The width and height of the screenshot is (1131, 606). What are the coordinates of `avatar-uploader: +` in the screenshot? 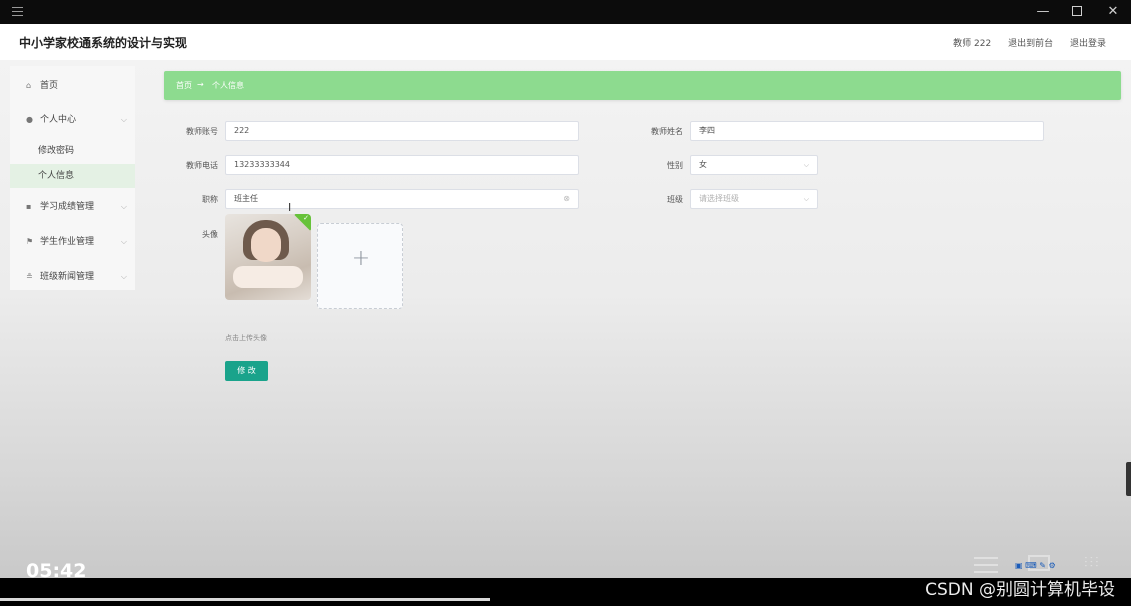 It's located at (360, 266).